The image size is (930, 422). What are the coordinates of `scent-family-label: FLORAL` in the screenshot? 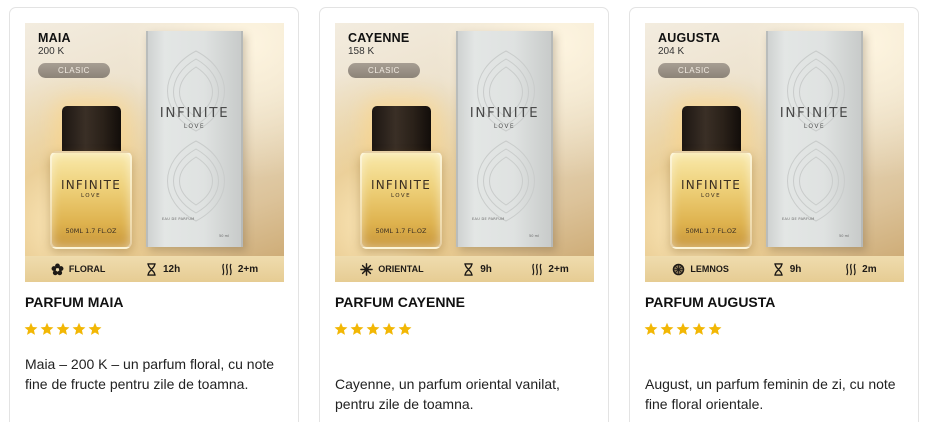 It's located at (87, 269).